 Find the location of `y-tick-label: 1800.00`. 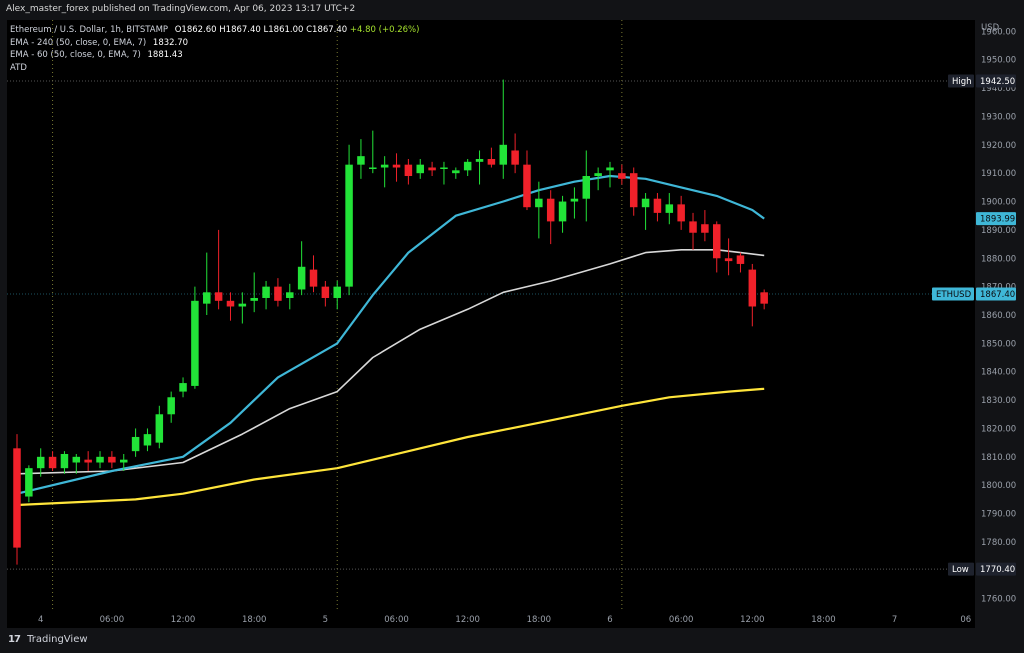

y-tick-label: 1800.00 is located at coordinates (998, 486).